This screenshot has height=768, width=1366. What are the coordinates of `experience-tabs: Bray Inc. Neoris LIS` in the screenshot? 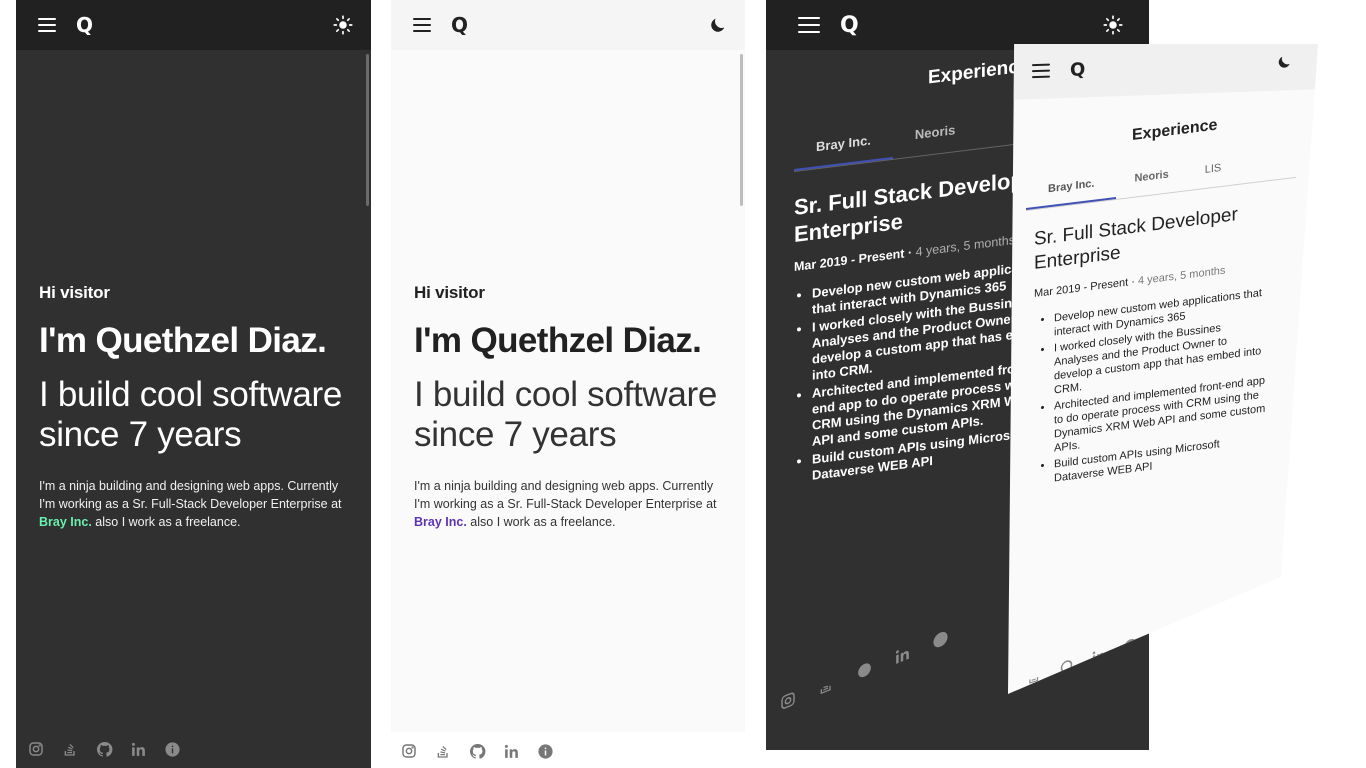 It's located at (1161, 177).